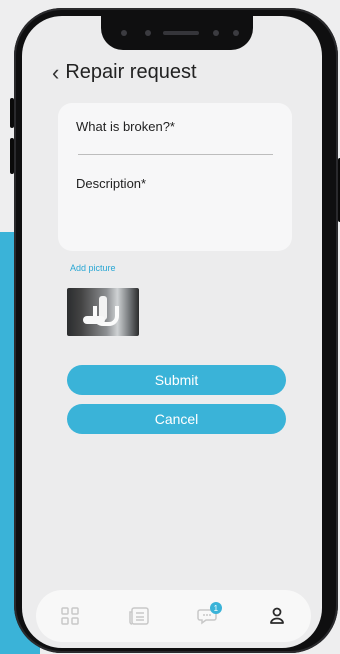  What do you see at coordinates (175, 154) in the screenshot?
I see `what-broken-input-line` at bounding box center [175, 154].